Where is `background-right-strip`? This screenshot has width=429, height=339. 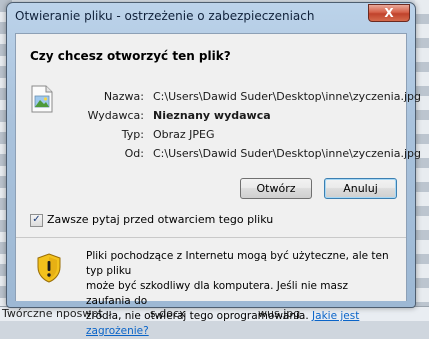
background-right-strip is located at coordinates (422, 160).